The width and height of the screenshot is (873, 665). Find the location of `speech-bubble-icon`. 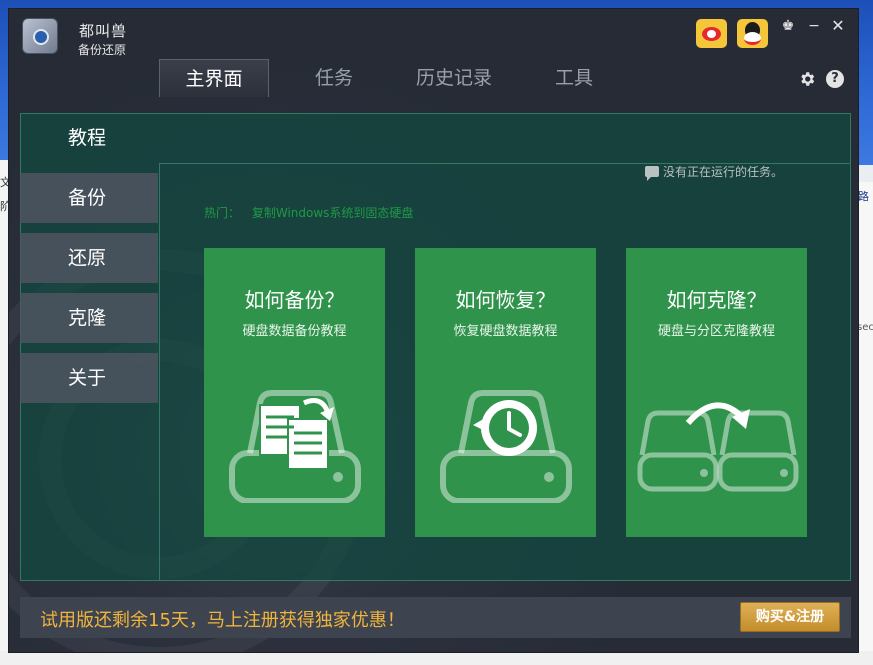

speech-bubble-icon is located at coordinates (652, 173).